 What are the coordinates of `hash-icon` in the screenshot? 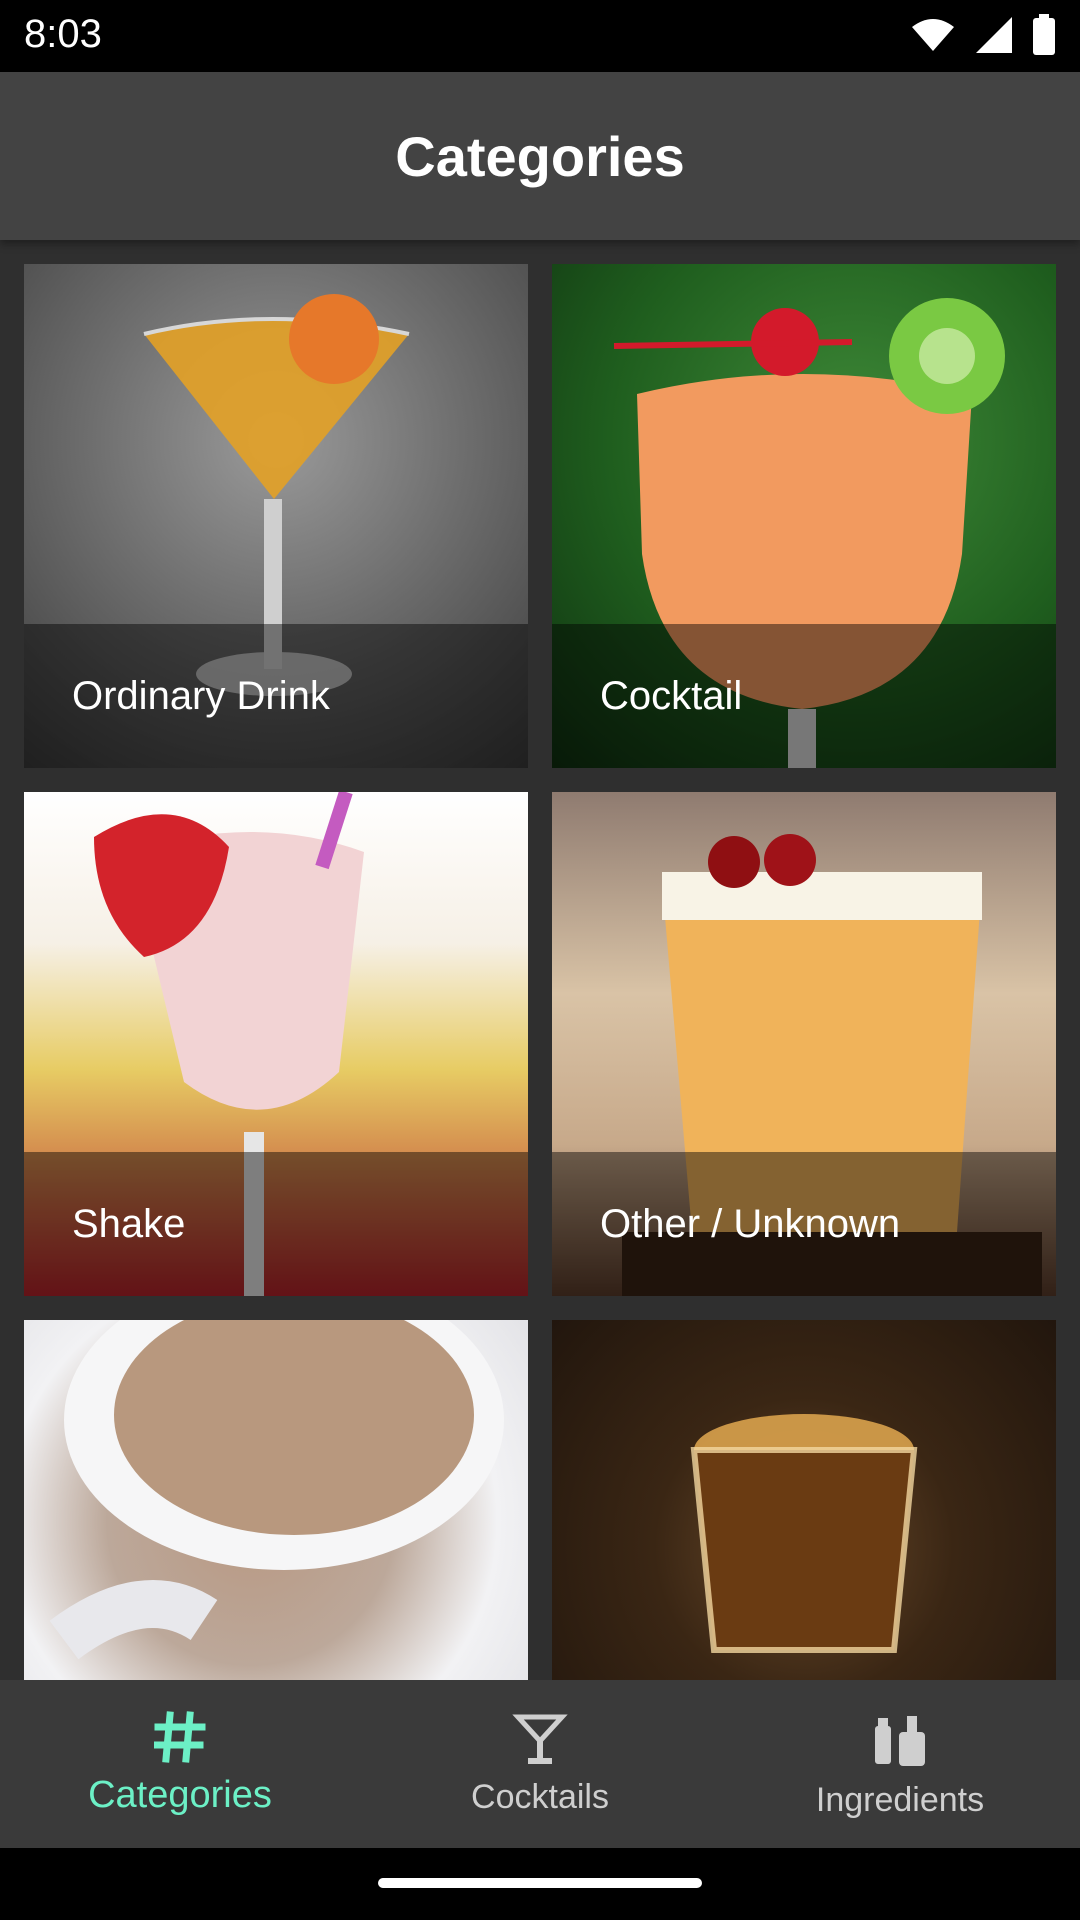 It's located at (179, 1739).